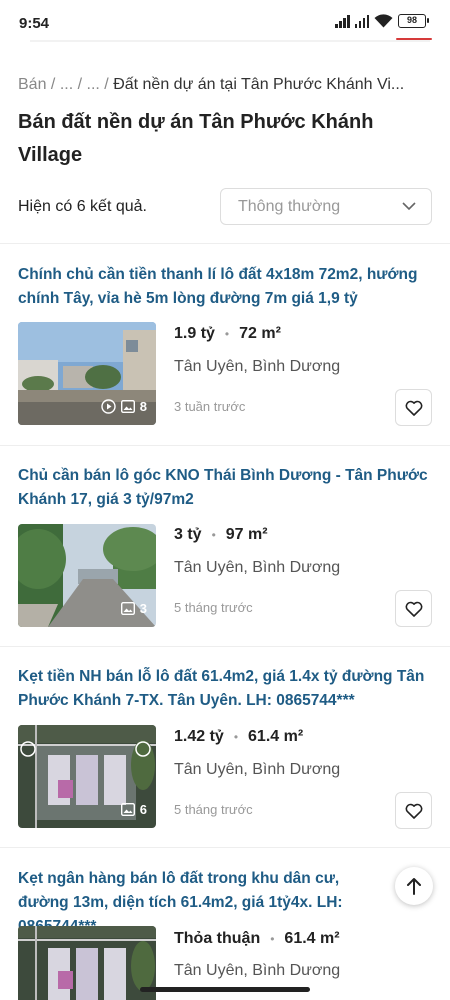  I want to click on media-badges: 8, so click(124, 406).